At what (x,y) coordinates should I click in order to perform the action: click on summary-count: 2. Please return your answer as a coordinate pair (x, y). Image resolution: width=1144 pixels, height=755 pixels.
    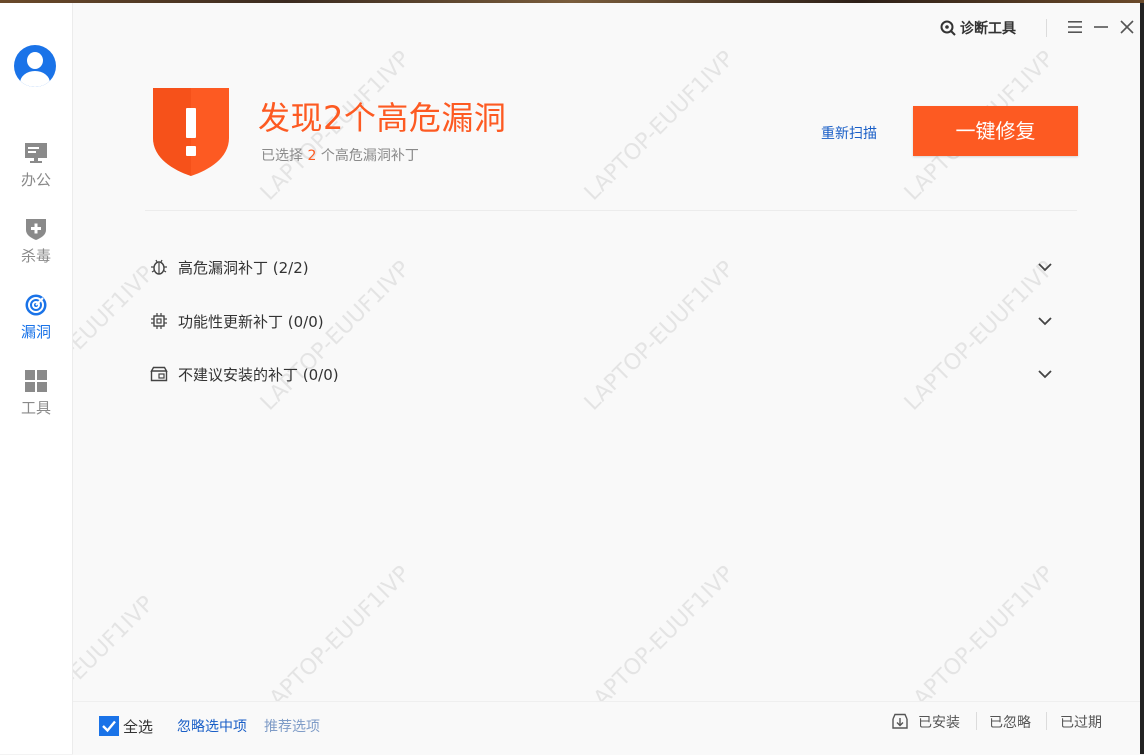
    Looking at the image, I should click on (312, 156).